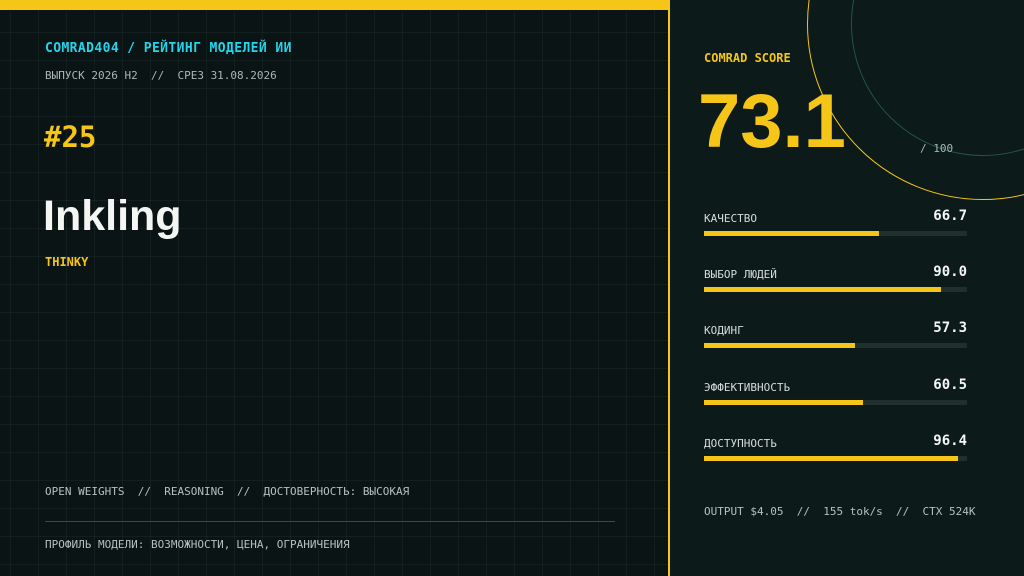 Image resolution: width=1024 pixels, height=576 pixels. I want to click on metric-value: 57.3, so click(950, 328).